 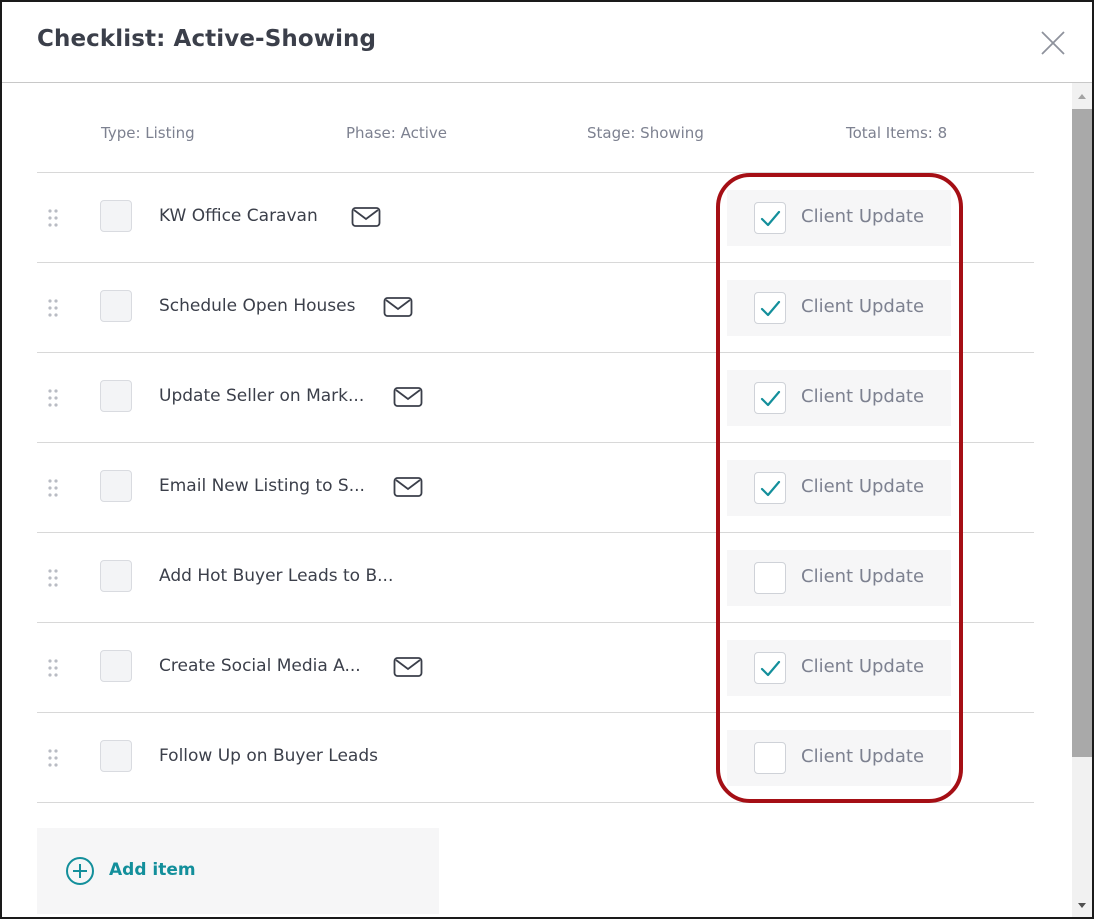 What do you see at coordinates (1082, 905) in the screenshot?
I see `scroll-down-arrow-icon` at bounding box center [1082, 905].